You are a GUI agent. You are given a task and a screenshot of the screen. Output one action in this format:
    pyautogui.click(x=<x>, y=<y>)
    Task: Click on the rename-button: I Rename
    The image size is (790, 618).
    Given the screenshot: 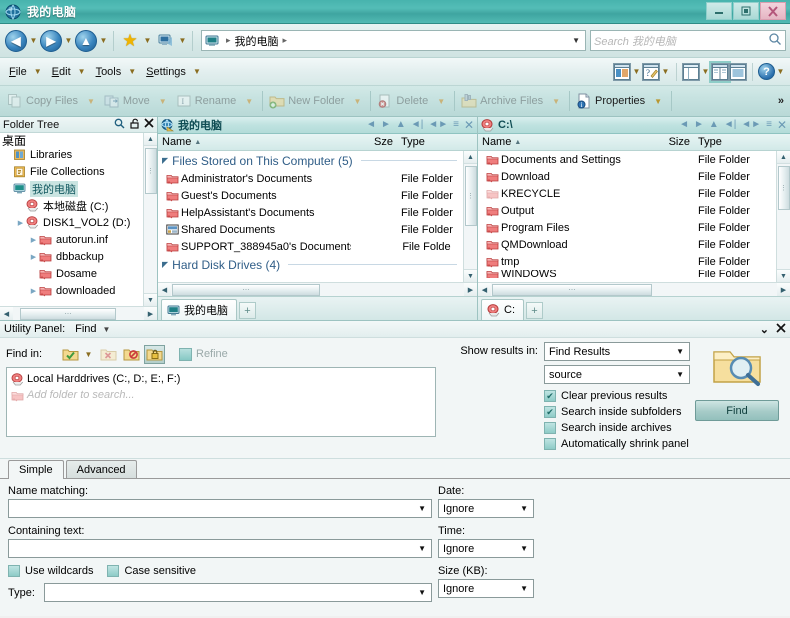 What is the action you would take?
    pyautogui.click(x=206, y=101)
    